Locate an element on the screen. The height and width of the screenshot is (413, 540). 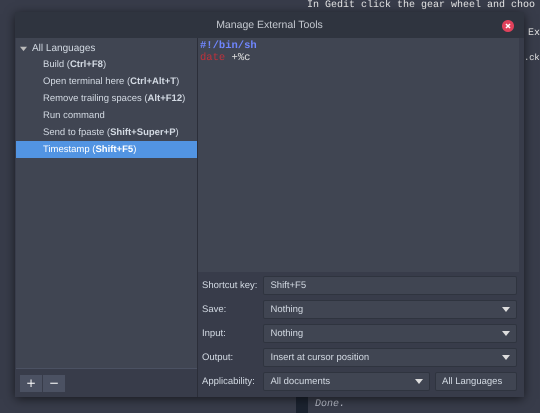
document-text: In Gedit click the gear wheel and choo is located at coordinates (421, 6).